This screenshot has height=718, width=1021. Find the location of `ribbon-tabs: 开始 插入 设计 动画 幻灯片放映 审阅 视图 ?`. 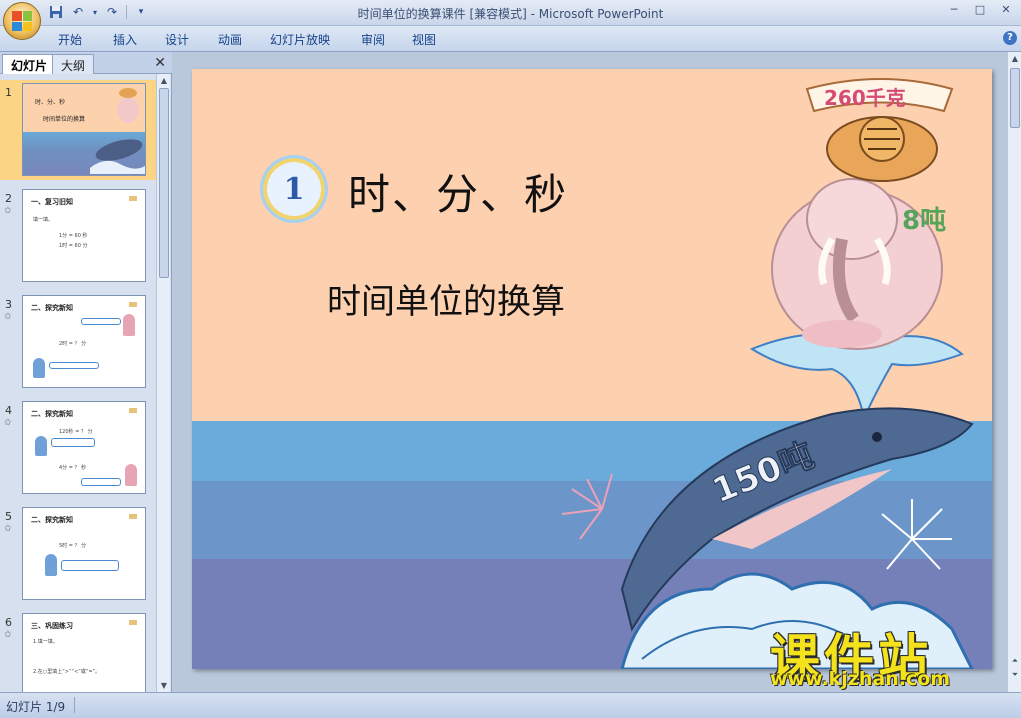

ribbon-tabs: 开始 插入 设计 动画 幻灯片放映 审阅 视图 ? is located at coordinates (510, 39).